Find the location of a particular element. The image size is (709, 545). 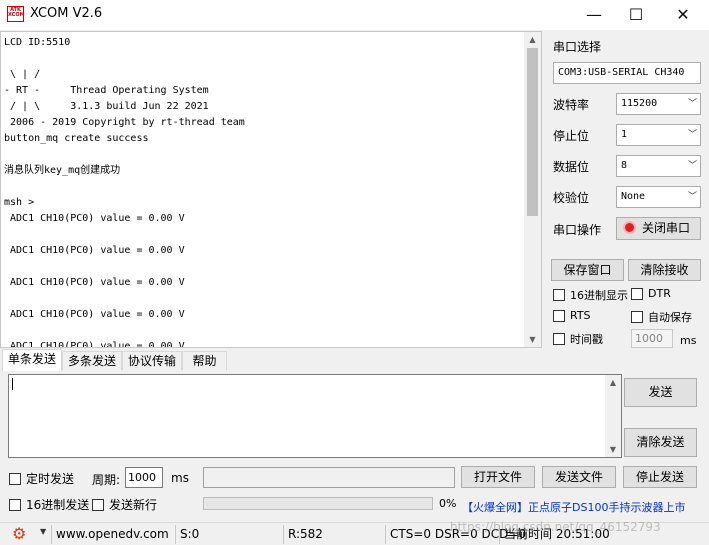

maximize-button: ☐ is located at coordinates (636, 15).